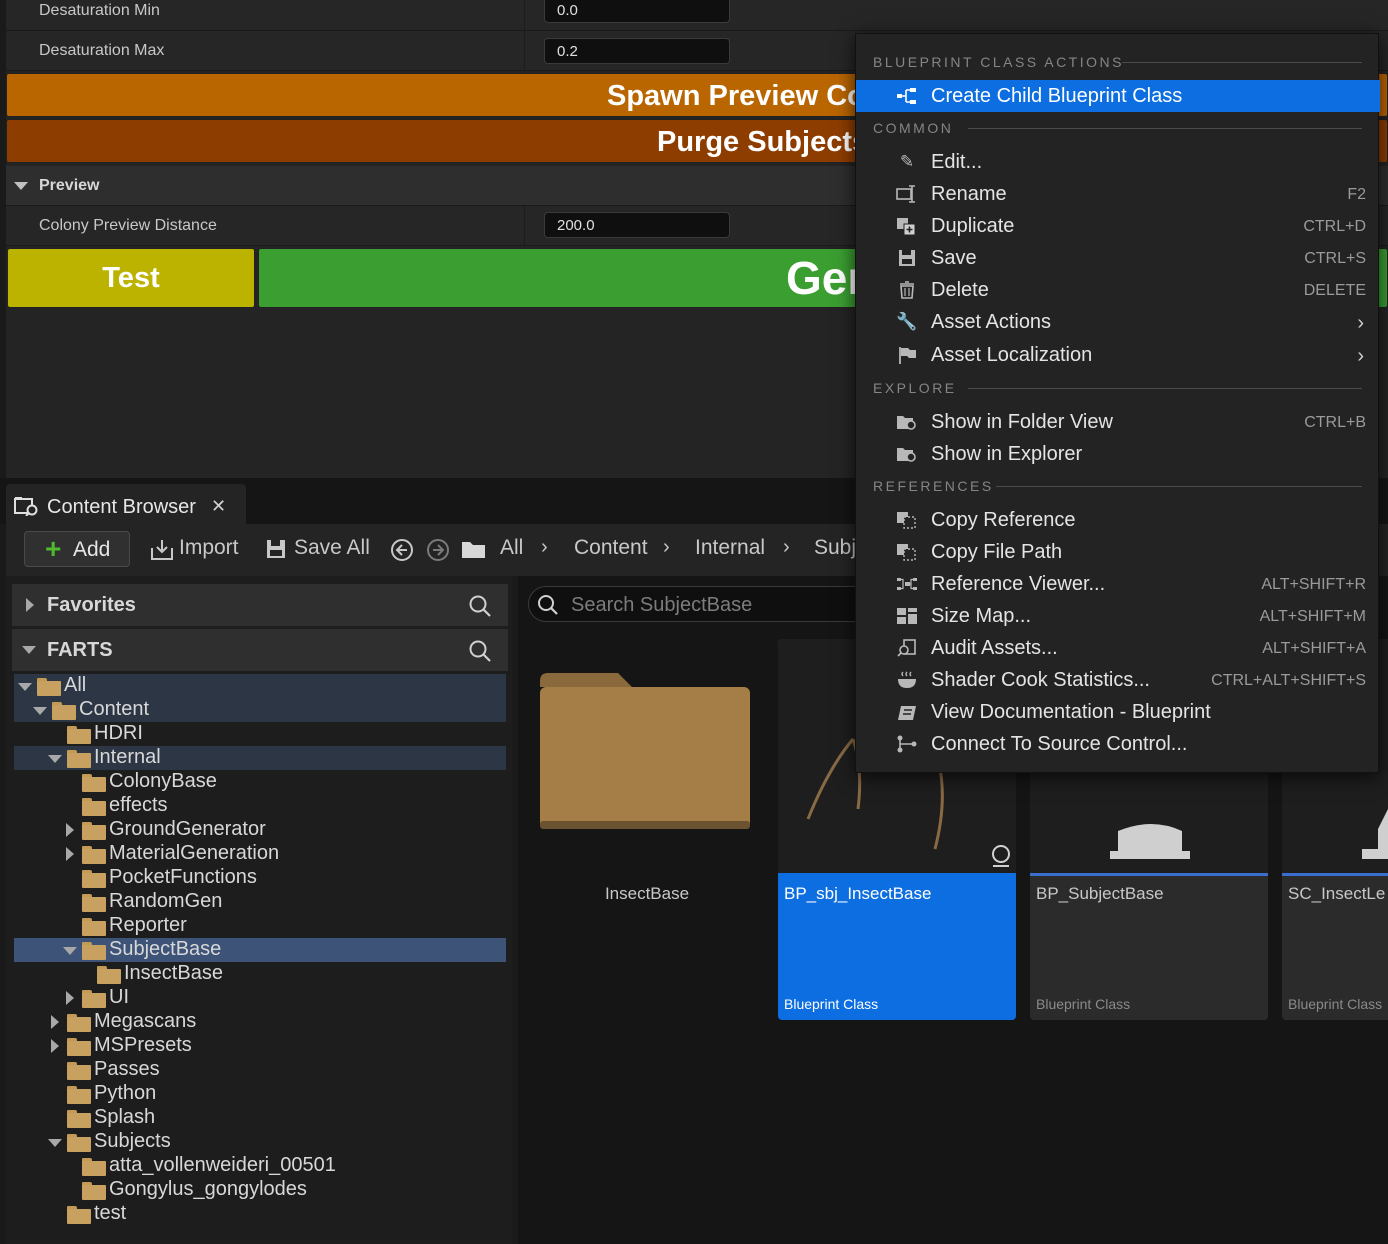  Describe the element at coordinates (511, 548) in the screenshot. I see `breadcrumb-all: All` at that location.